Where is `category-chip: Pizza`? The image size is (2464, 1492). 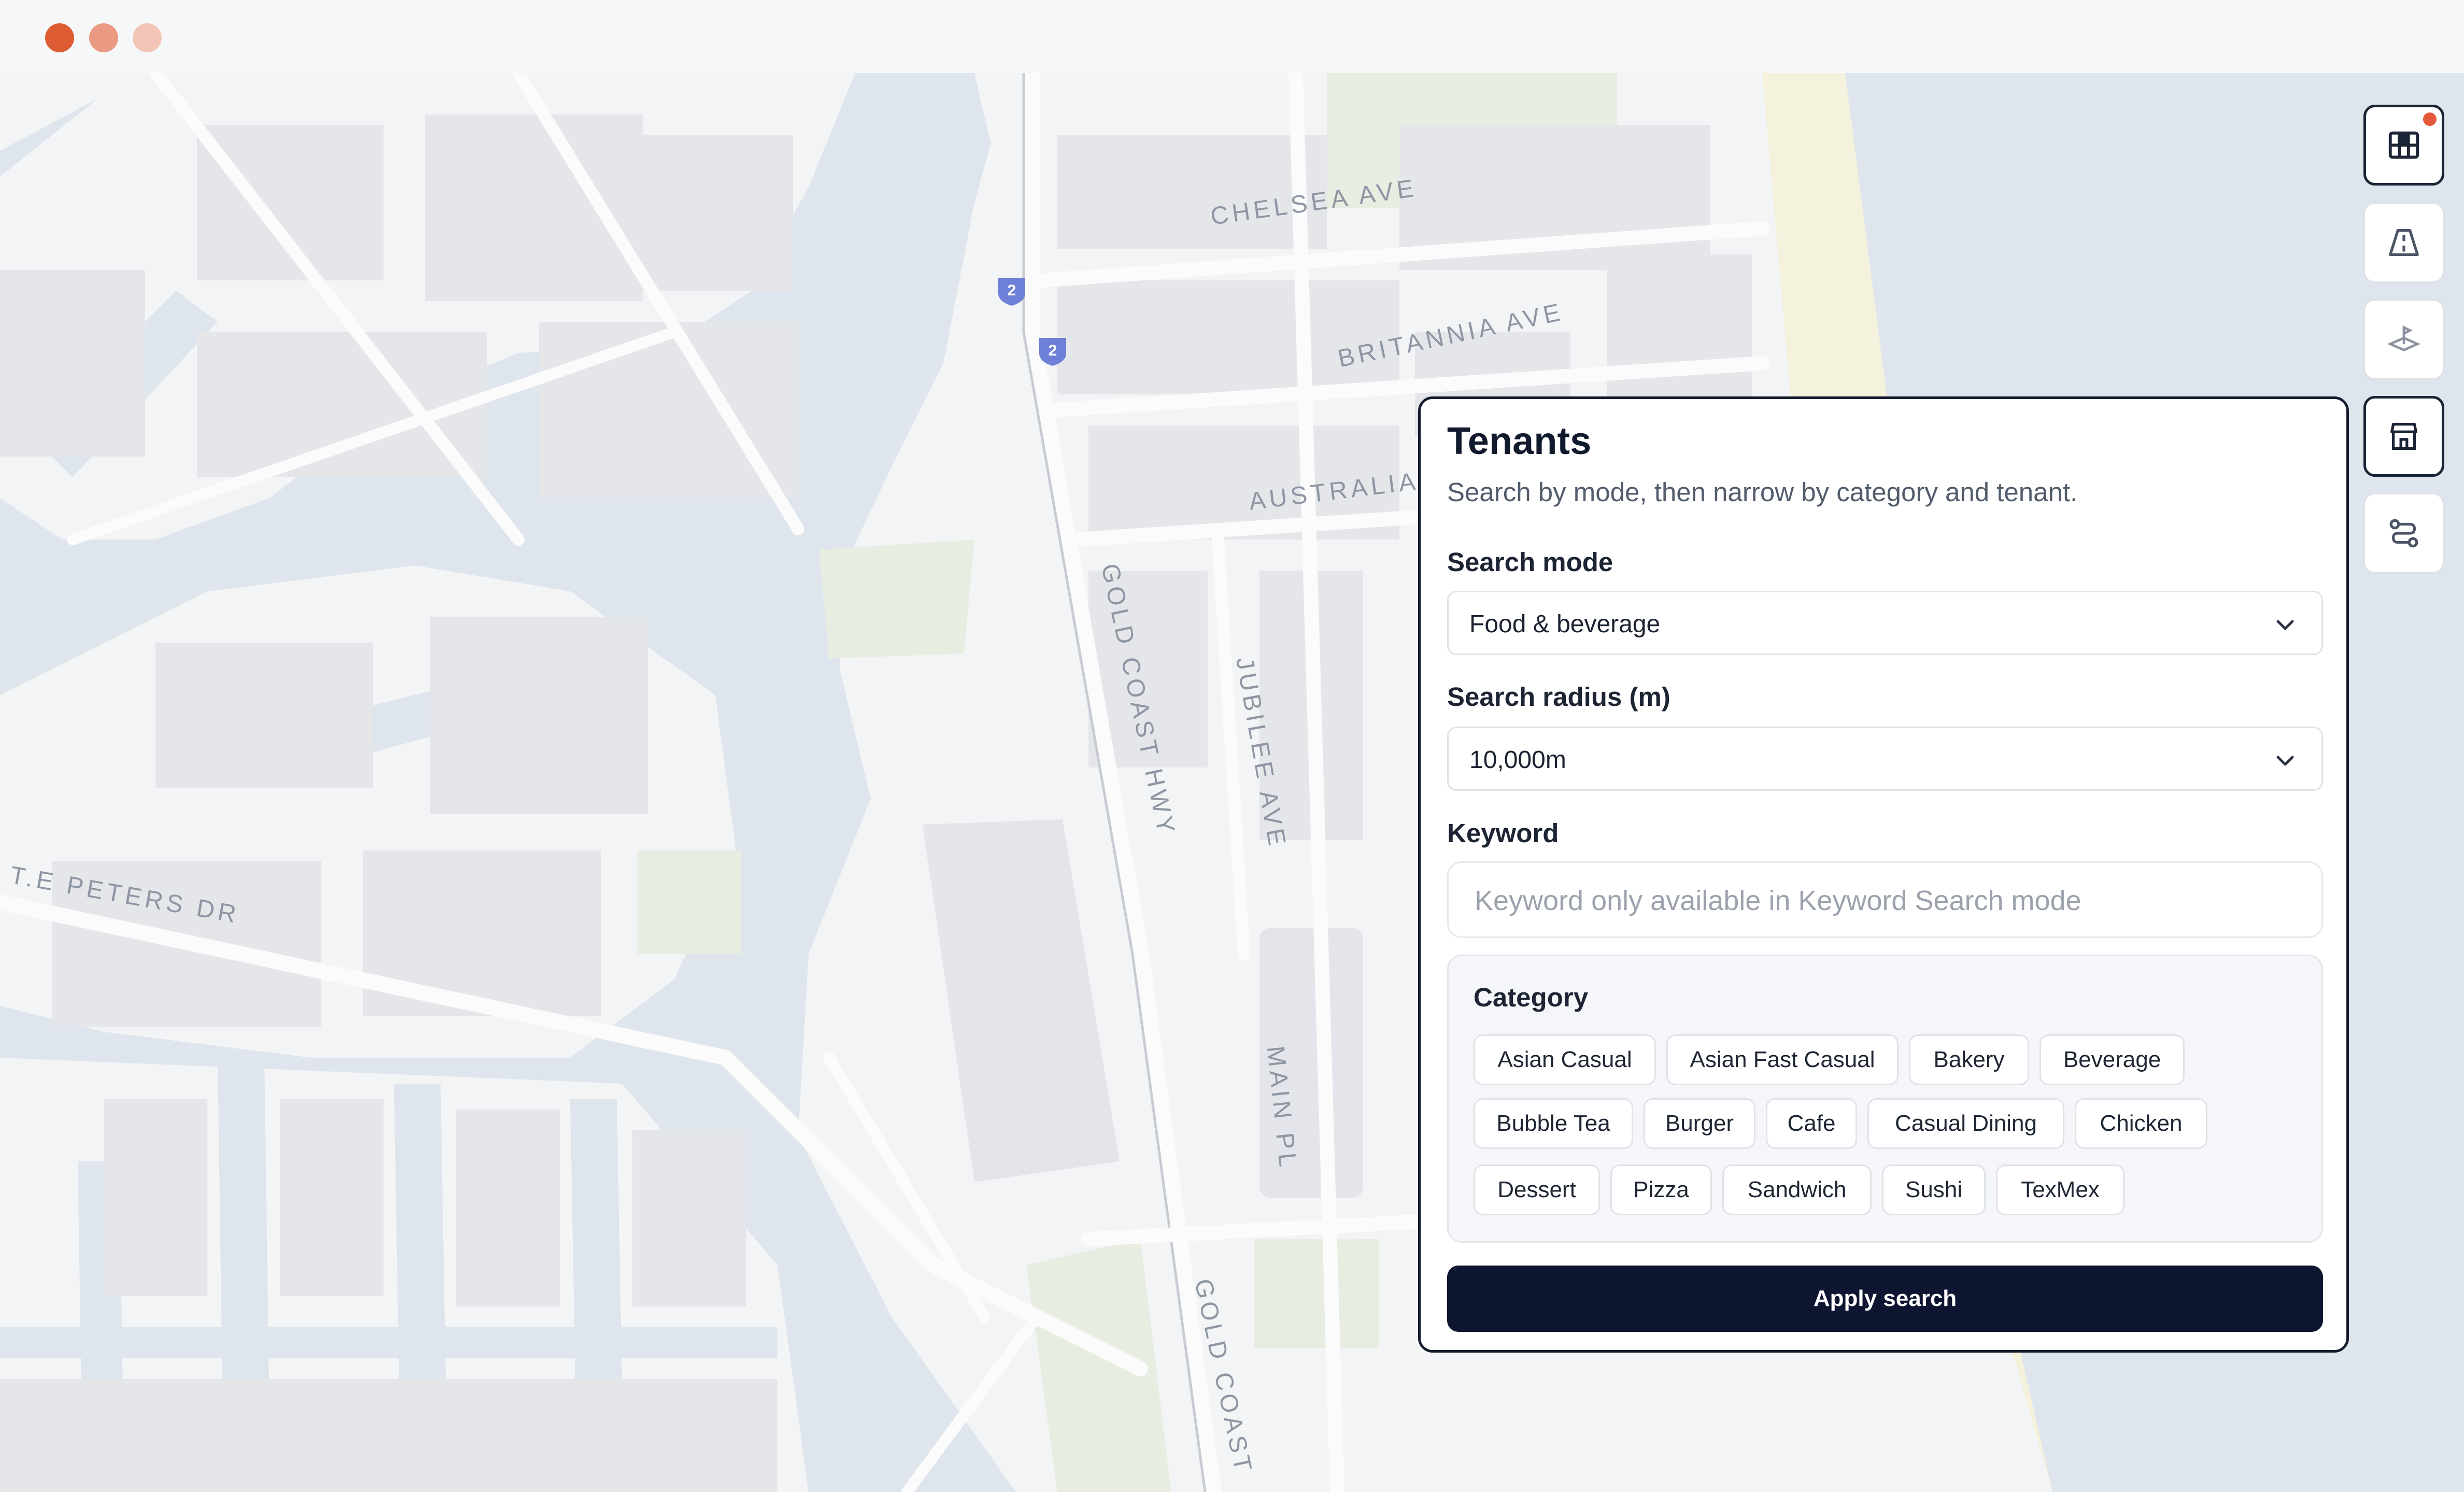
category-chip: Pizza is located at coordinates (1661, 1189).